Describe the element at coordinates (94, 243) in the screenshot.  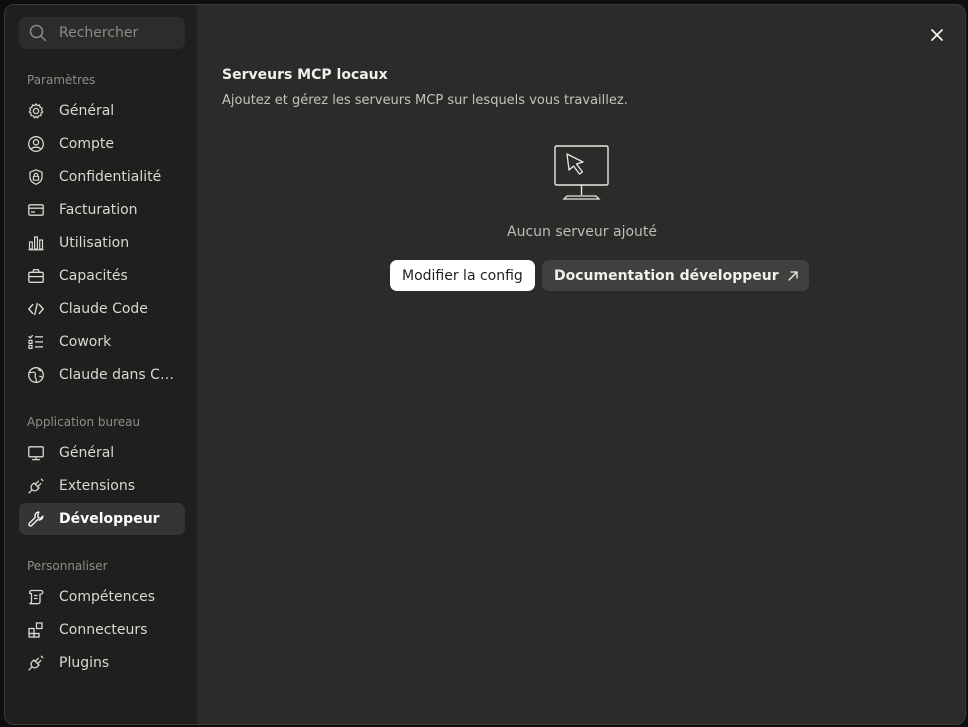
I see `sidebar-item-label: Utilisation` at that location.